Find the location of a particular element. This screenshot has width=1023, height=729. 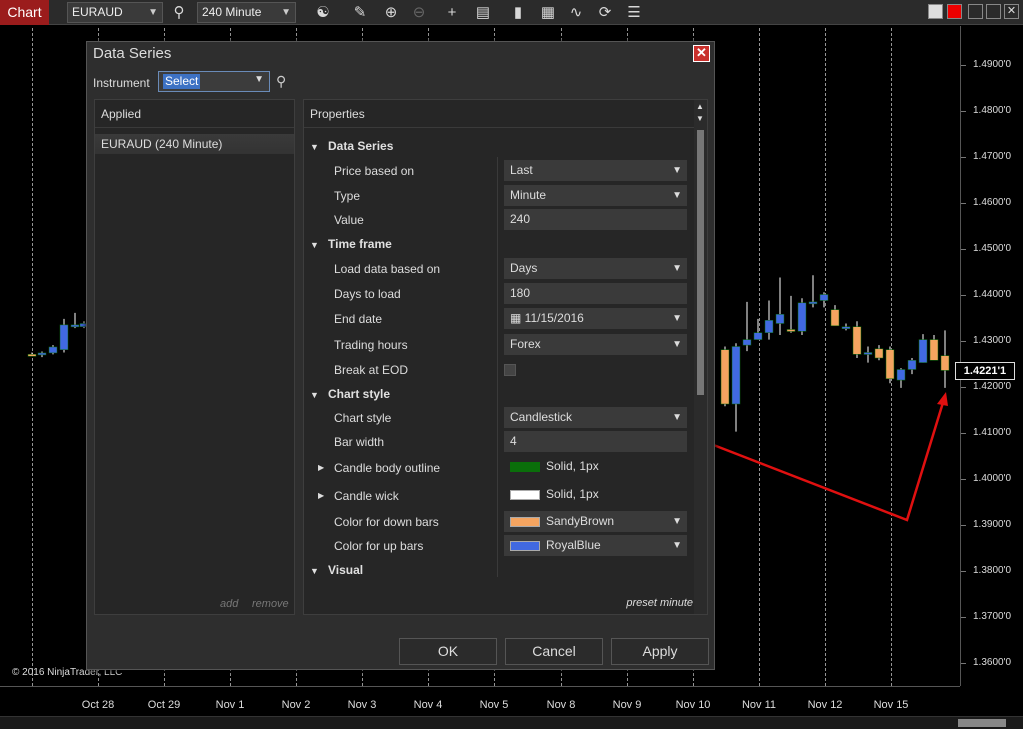

candle-wick-value: Solid, 1px is located at coordinates (595, 494).